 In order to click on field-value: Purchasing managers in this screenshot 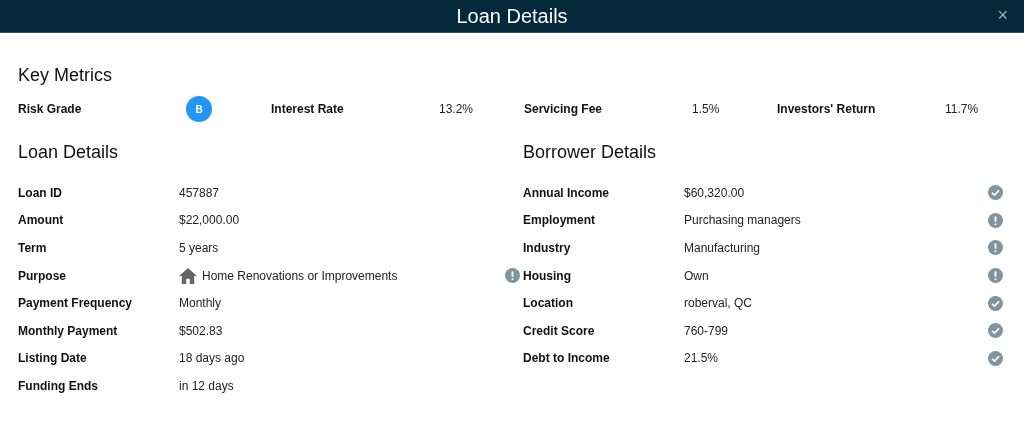, I will do `click(742, 220)`.